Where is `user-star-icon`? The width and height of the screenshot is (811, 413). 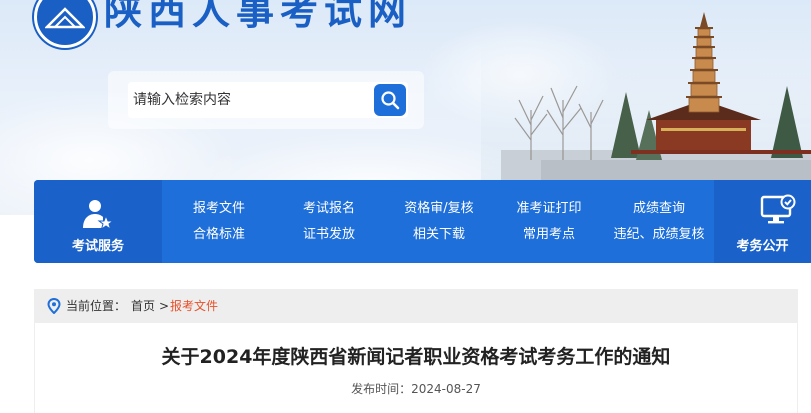
user-star-icon is located at coordinates (98, 215).